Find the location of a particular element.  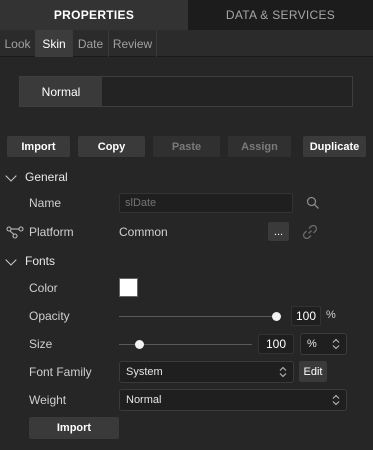

tab-skin: Skin is located at coordinates (54, 43).